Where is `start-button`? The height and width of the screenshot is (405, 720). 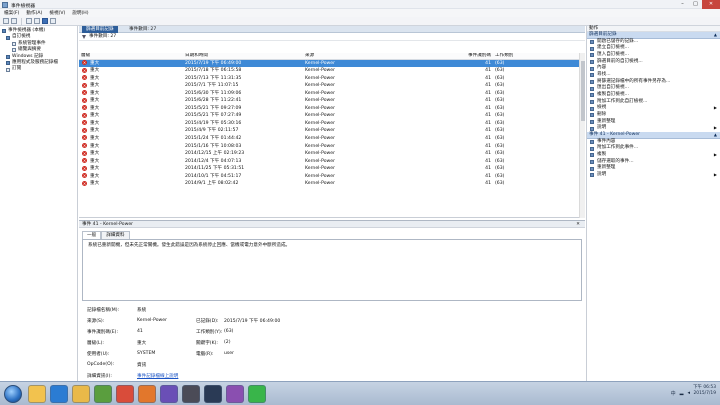 start-button is located at coordinates (13, 394).